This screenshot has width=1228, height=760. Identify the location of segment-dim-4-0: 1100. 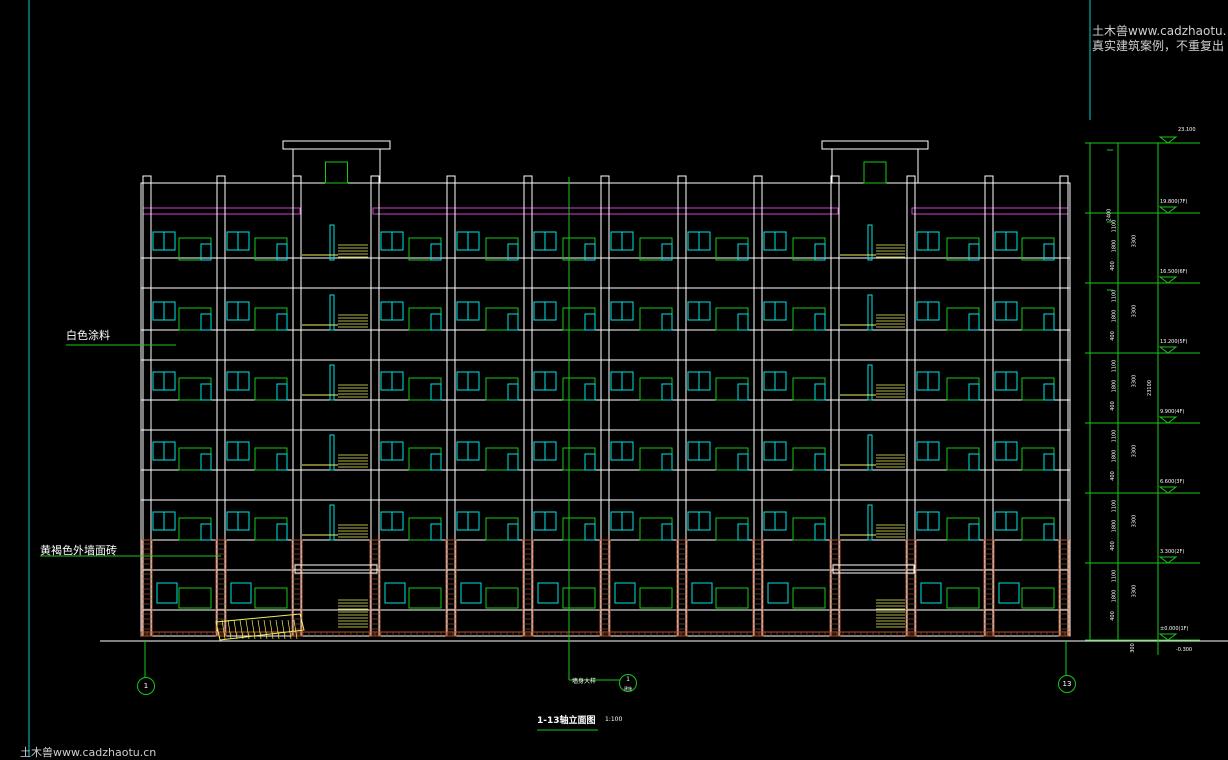
(1114, 506).